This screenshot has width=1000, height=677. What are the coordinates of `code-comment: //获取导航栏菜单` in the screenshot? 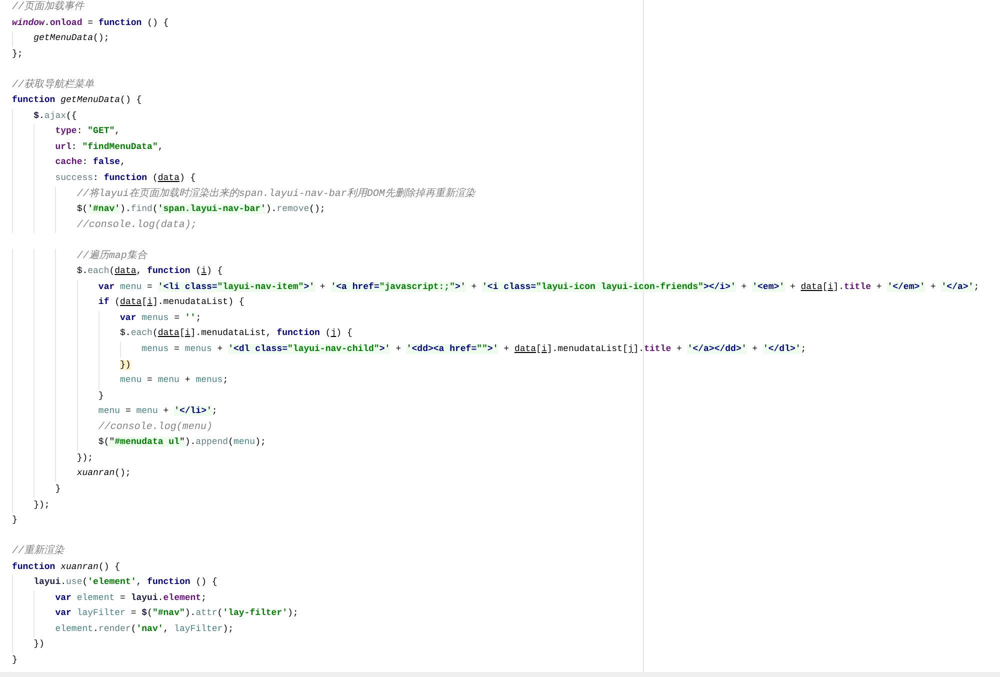 It's located at (53, 85).